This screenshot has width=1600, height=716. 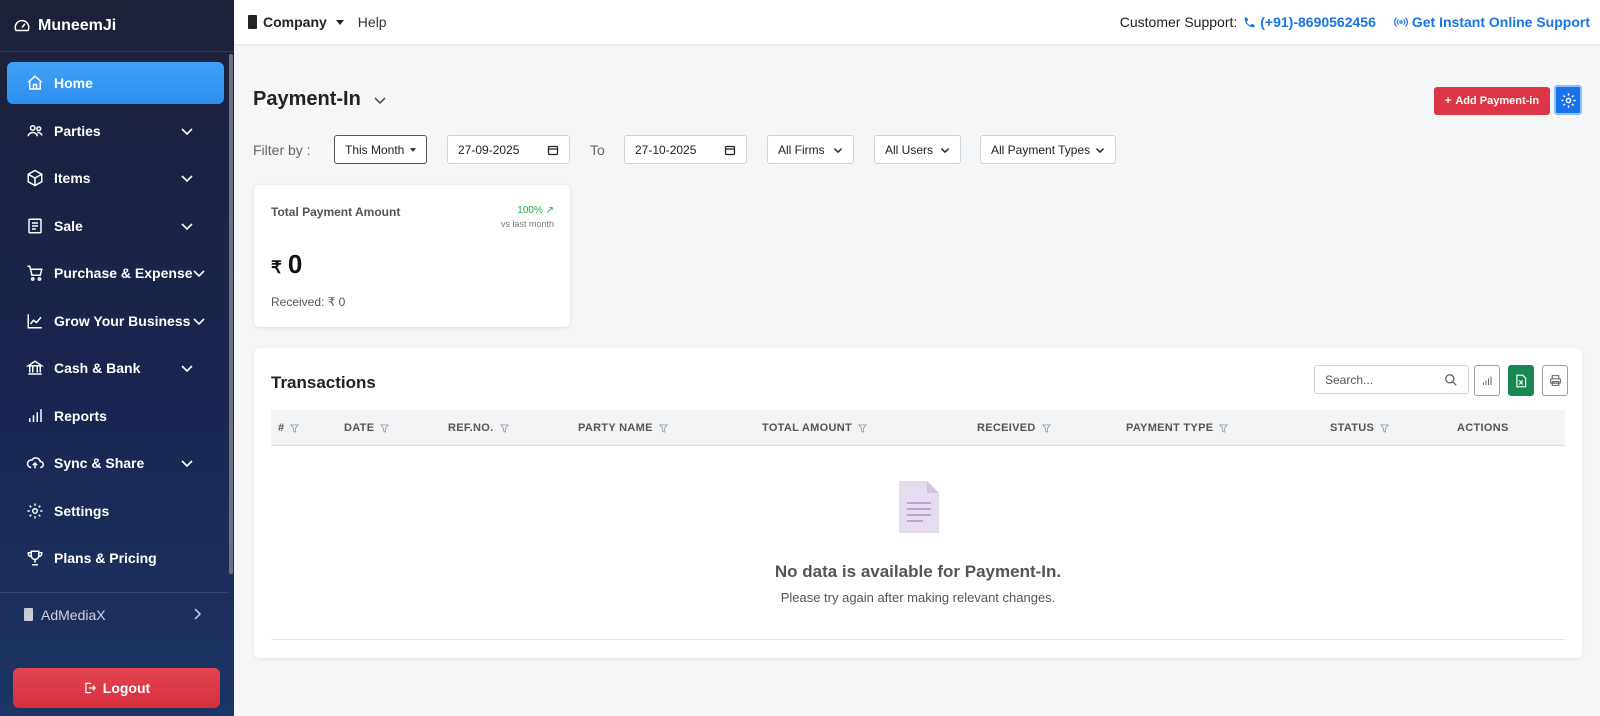 I want to click on amount-value: 0, so click(x=295, y=264).